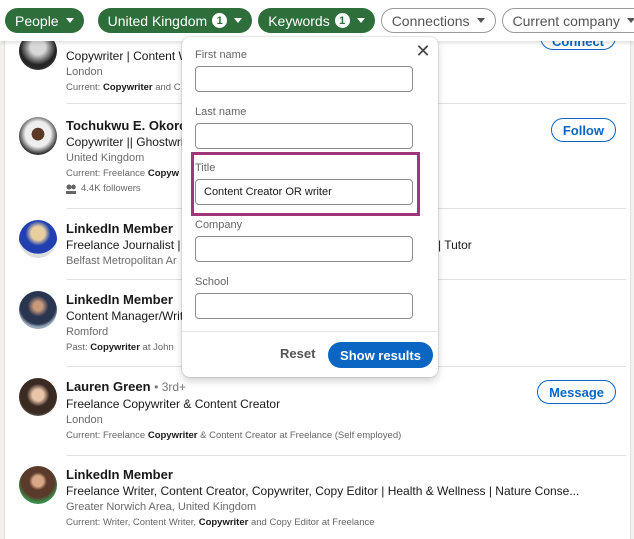 The width and height of the screenshot is (634, 539). What do you see at coordinates (84, 420) in the screenshot?
I see `location: London` at bounding box center [84, 420].